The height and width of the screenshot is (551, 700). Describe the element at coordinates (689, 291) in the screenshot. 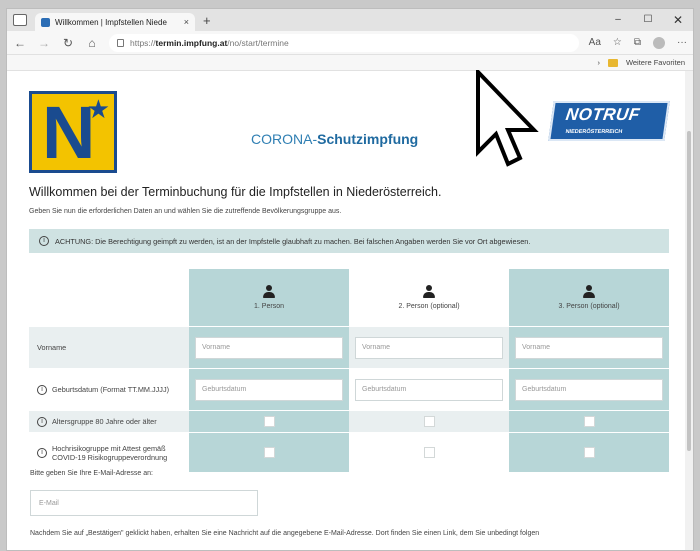

I see `scrollbar-thumb` at that location.